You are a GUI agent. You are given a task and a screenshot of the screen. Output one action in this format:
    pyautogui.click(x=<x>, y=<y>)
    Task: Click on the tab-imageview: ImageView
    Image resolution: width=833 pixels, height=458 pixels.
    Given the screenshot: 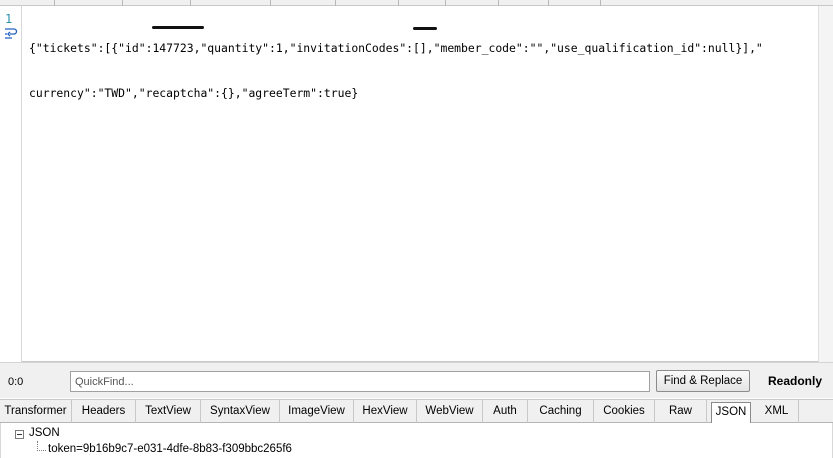 What is the action you would take?
    pyautogui.click(x=317, y=411)
    